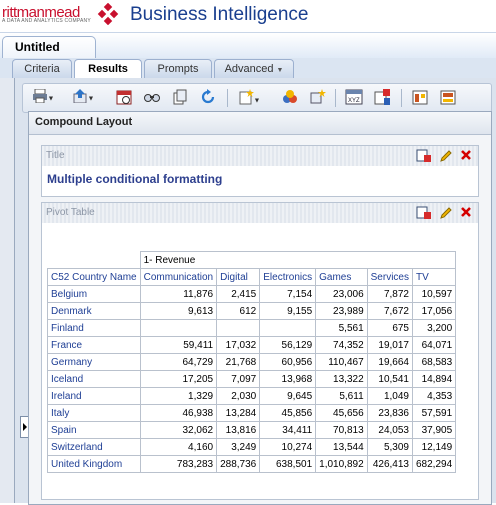 This screenshot has width=496, height=505. Describe the element at coordinates (94, 294) in the screenshot. I see `country-cell: Belgium` at that location.